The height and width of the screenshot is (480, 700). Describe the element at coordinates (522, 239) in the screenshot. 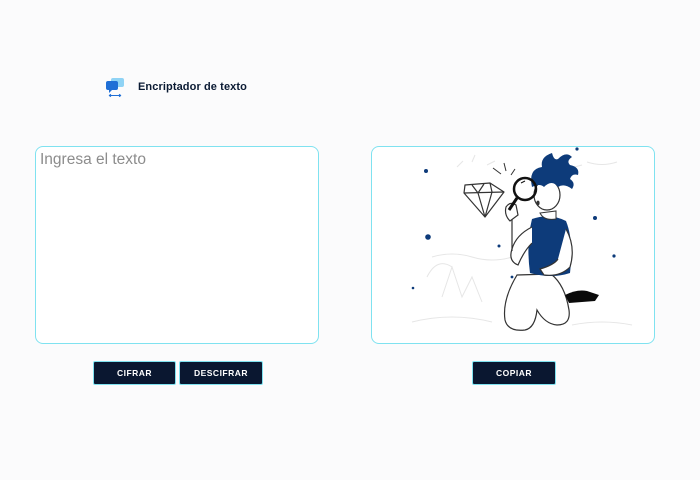

I see `illustration-image` at that location.